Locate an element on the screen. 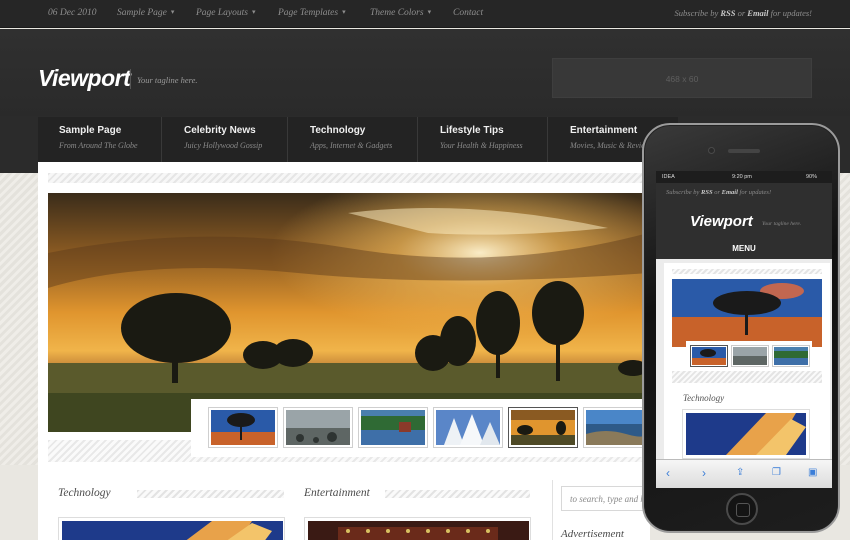 The height and width of the screenshot is (540, 850). mobile-thumbnails is located at coordinates (749, 356).